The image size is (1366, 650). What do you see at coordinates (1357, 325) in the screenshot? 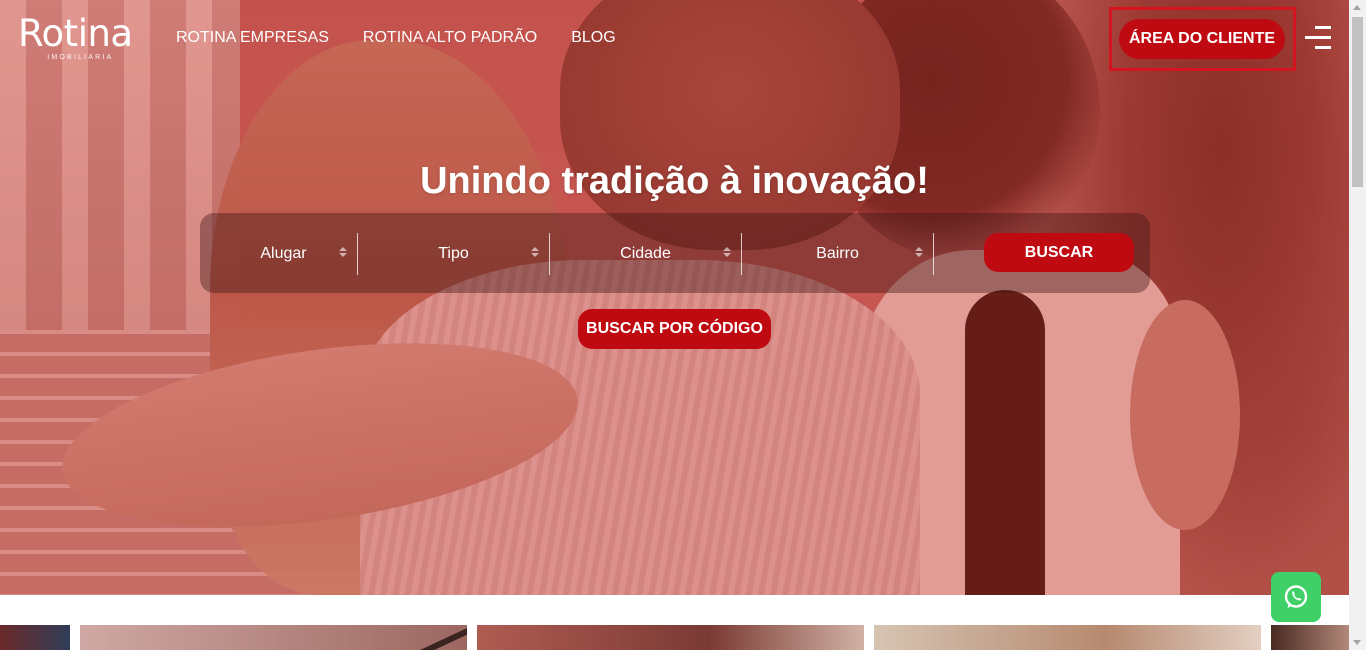
I see `page-scrollbar` at bounding box center [1357, 325].